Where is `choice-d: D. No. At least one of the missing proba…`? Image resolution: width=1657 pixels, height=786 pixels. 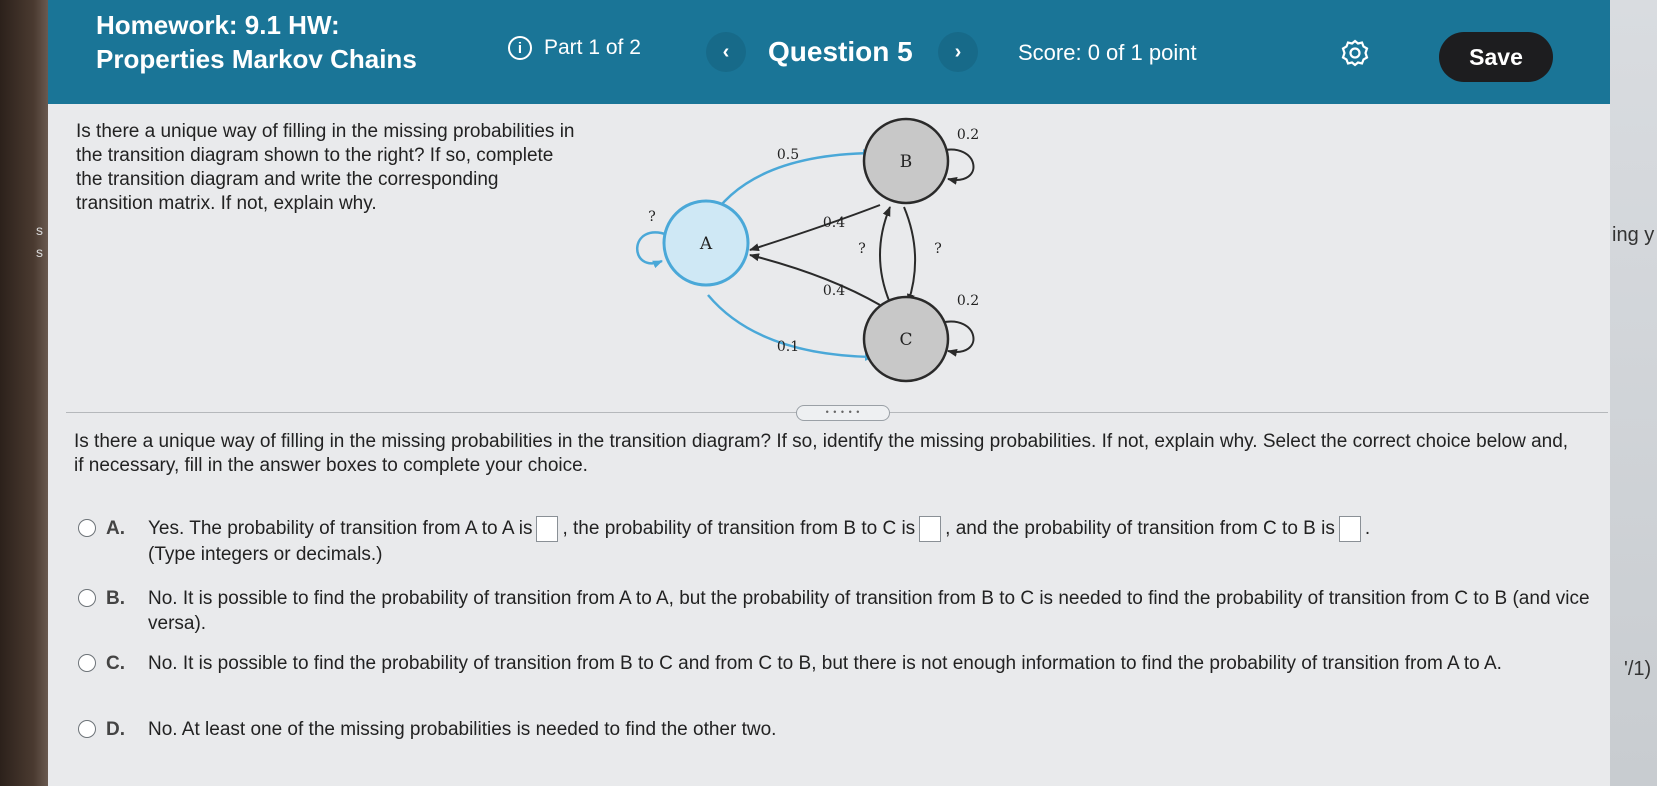
choice-d: D. No. At least one of the missing proba… is located at coordinates (838, 729).